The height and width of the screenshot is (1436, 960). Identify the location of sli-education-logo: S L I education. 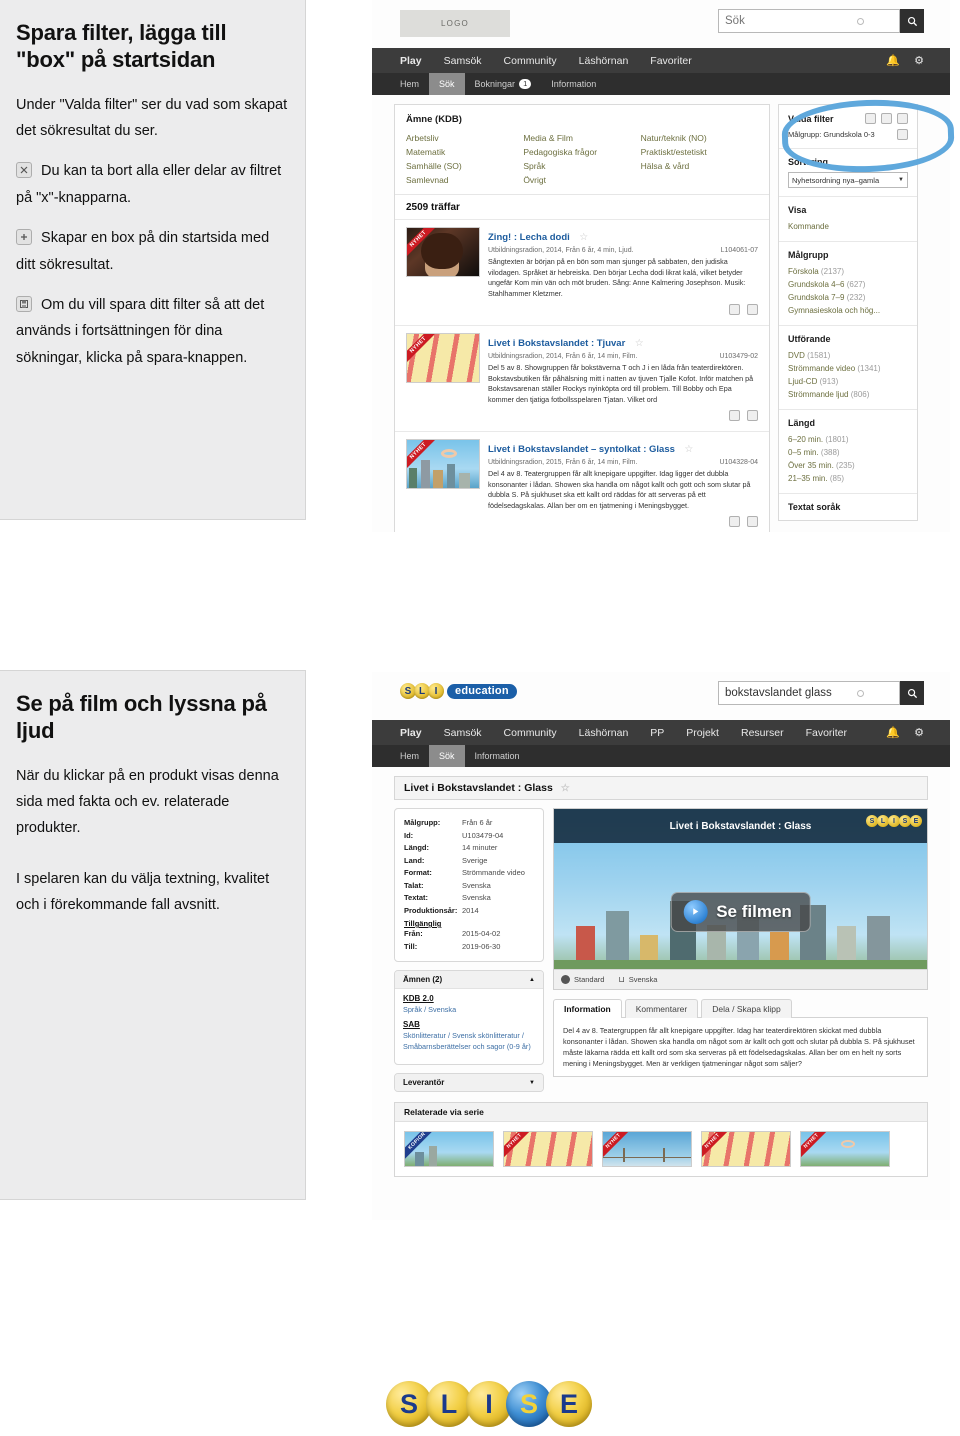
(458, 691).